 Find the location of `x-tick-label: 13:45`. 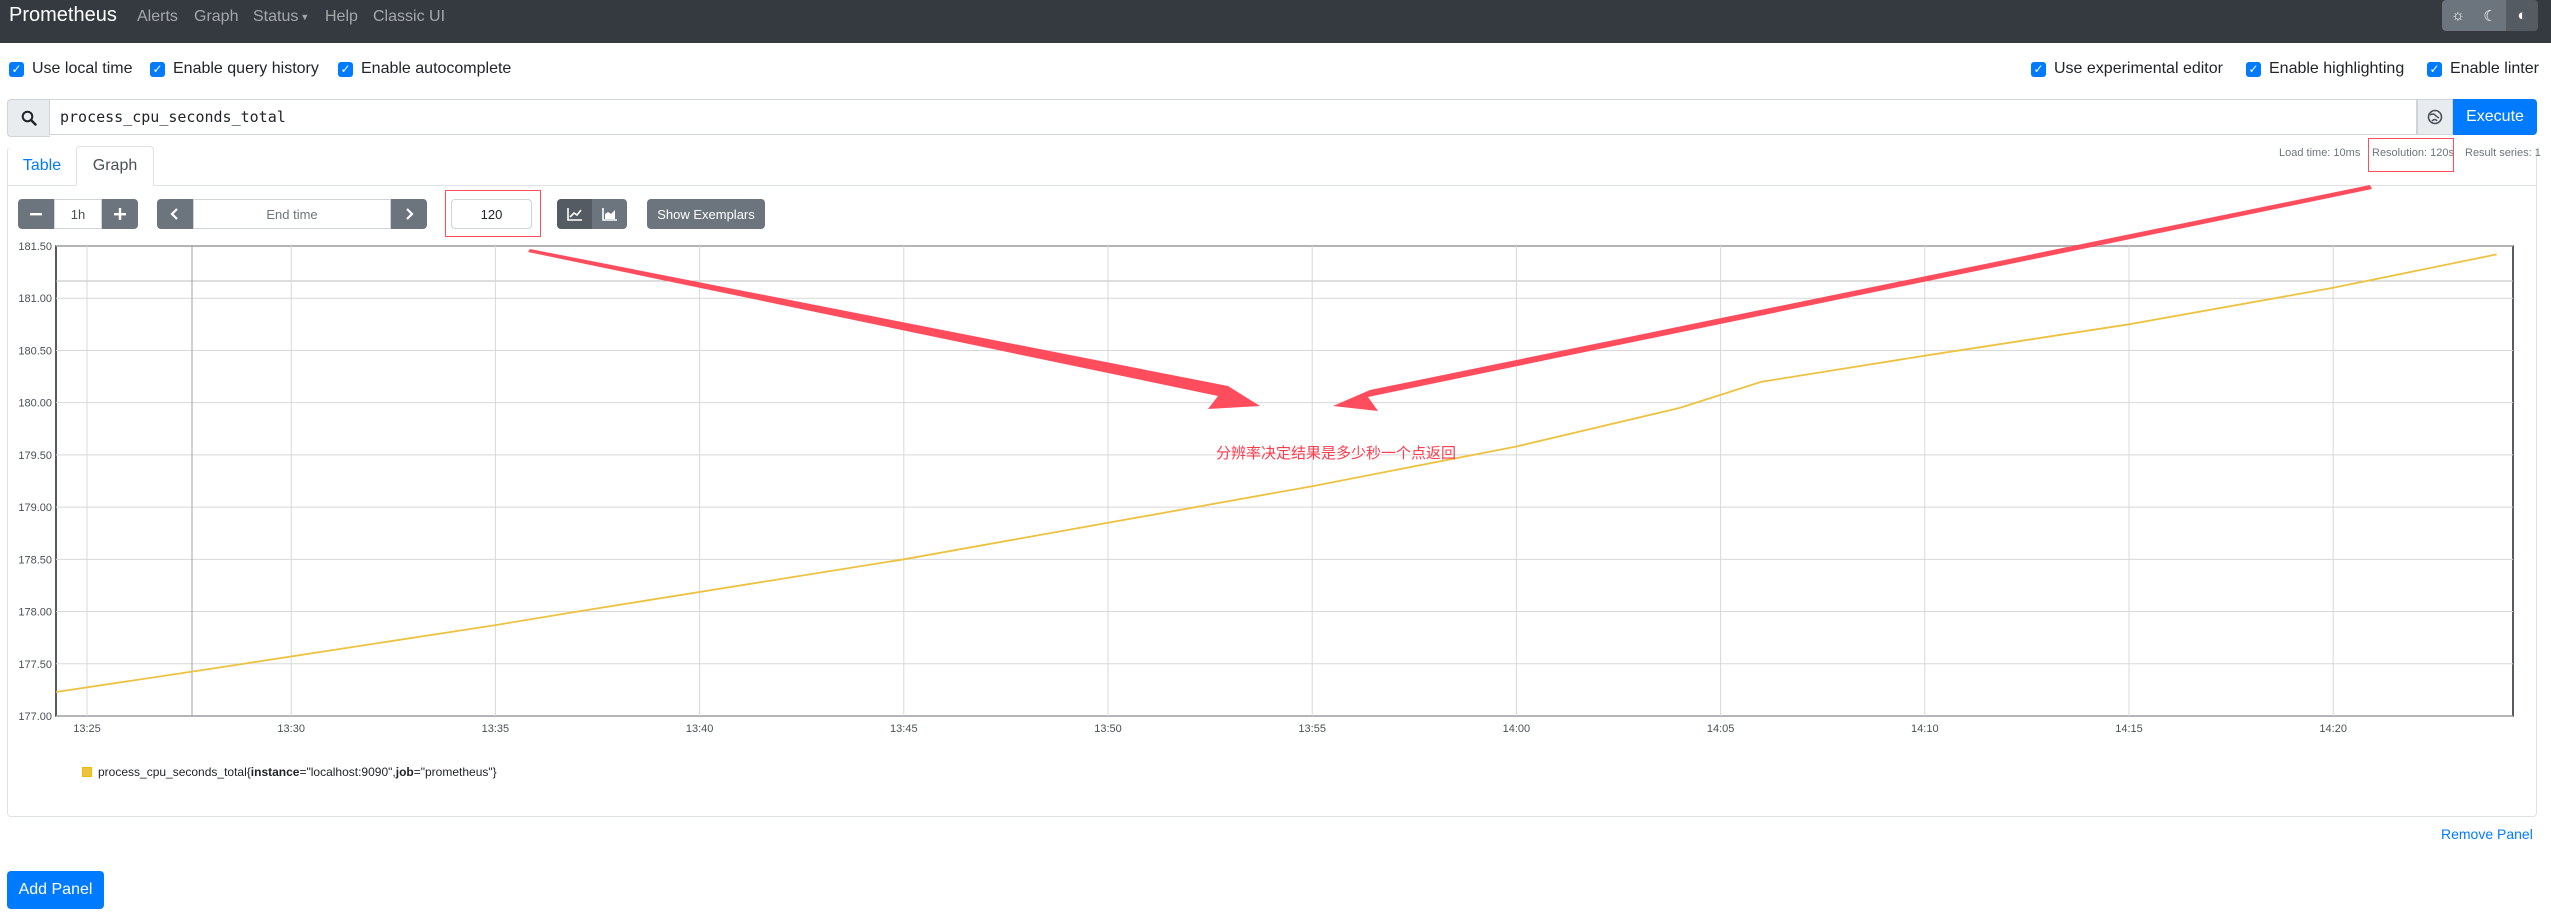

x-tick-label: 13:45 is located at coordinates (904, 729).